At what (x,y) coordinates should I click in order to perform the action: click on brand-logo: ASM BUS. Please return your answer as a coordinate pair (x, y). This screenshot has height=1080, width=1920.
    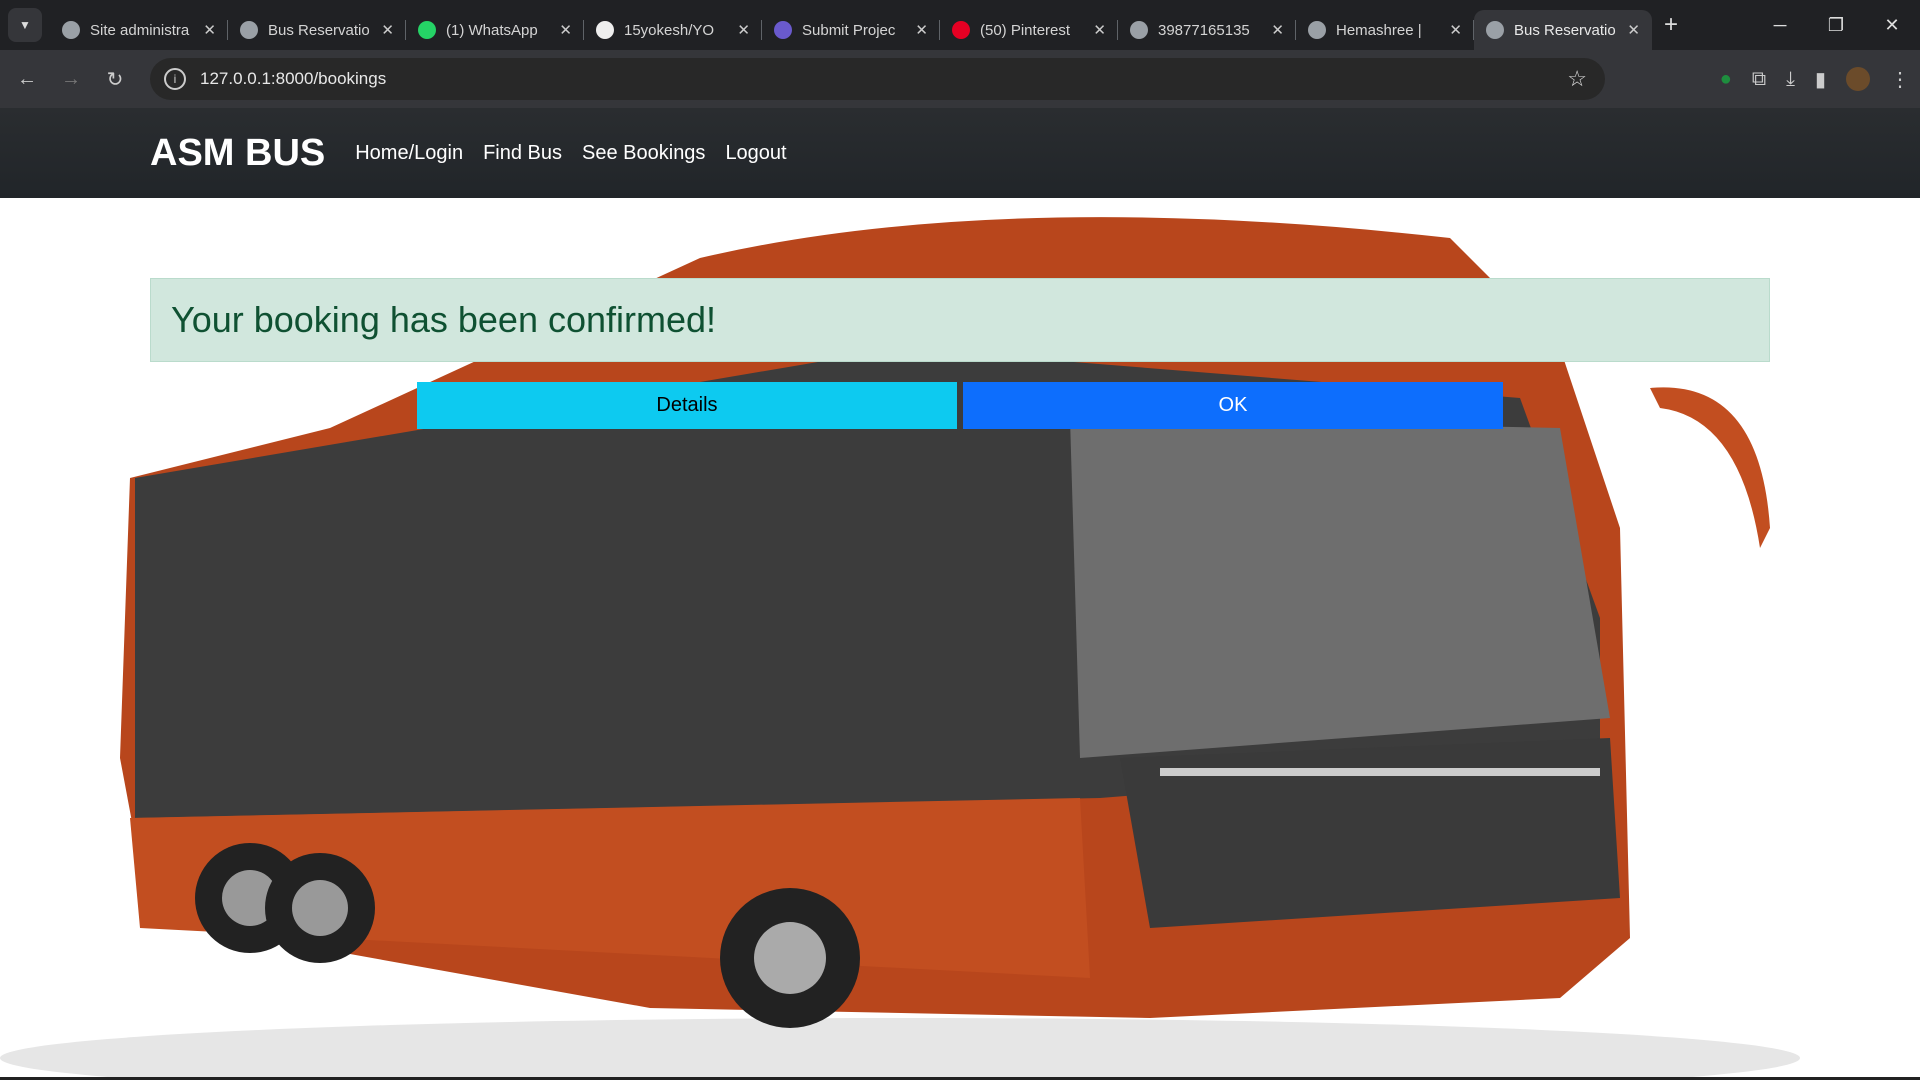
    Looking at the image, I should click on (237, 153).